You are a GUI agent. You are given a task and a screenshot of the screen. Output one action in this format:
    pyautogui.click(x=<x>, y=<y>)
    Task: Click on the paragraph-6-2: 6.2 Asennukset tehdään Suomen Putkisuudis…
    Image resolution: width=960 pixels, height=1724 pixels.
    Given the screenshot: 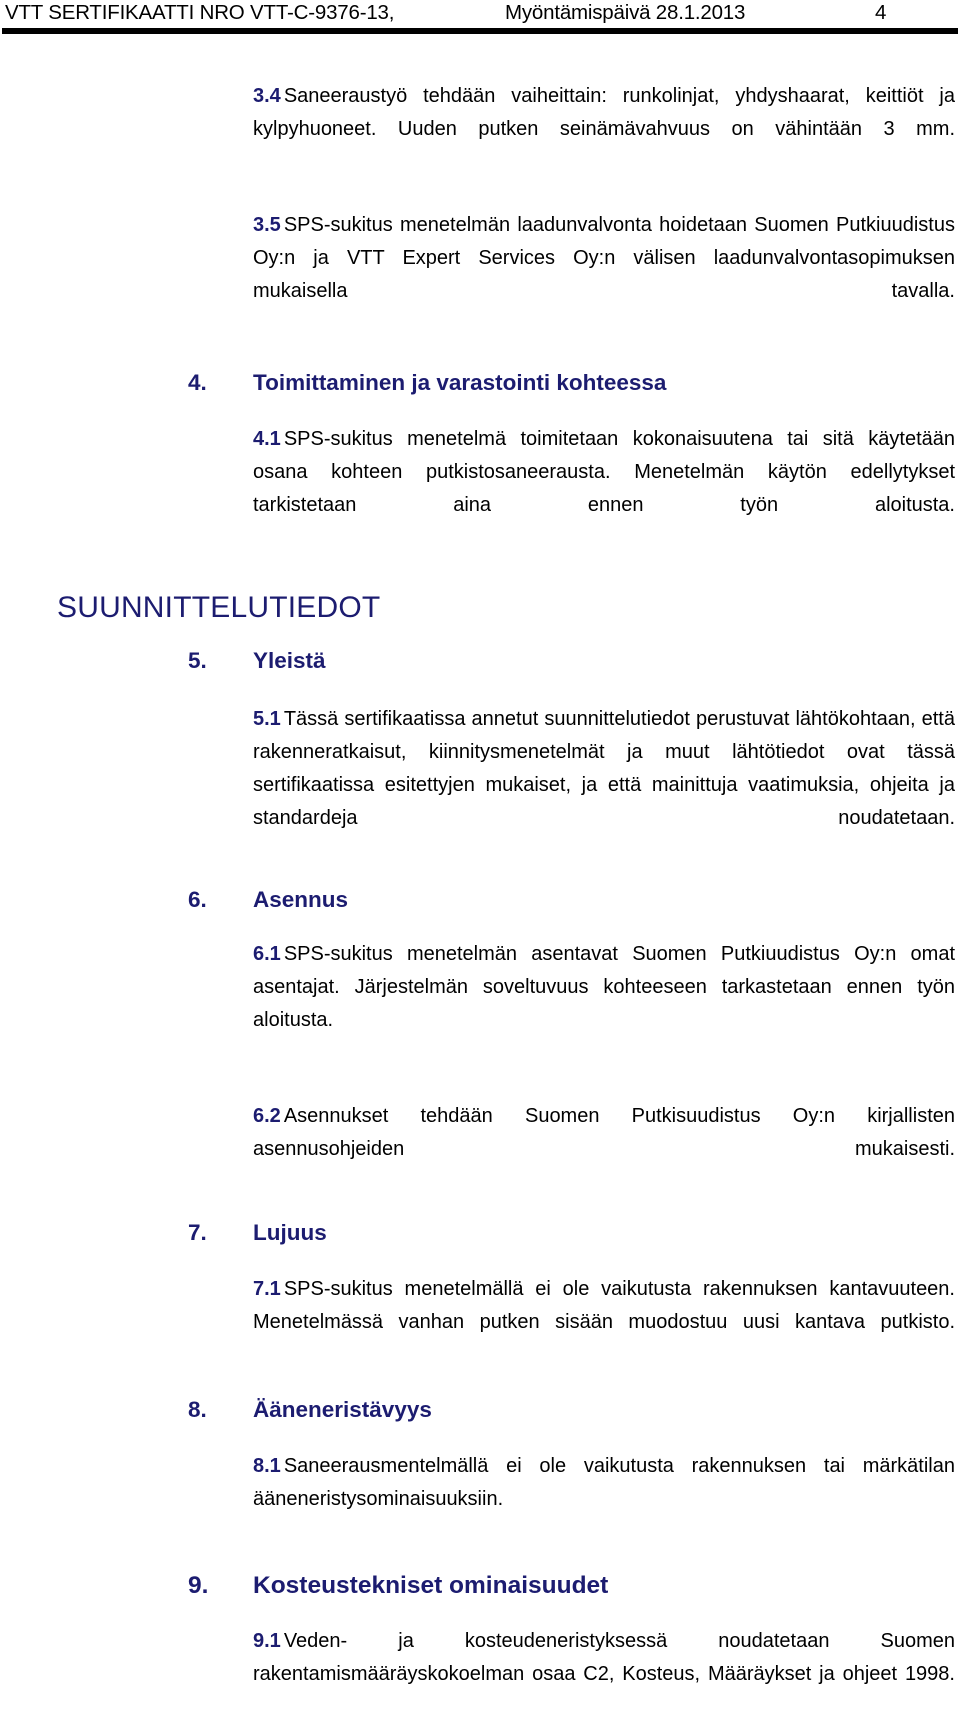 What is the action you would take?
    pyautogui.click(x=480, y=1149)
    